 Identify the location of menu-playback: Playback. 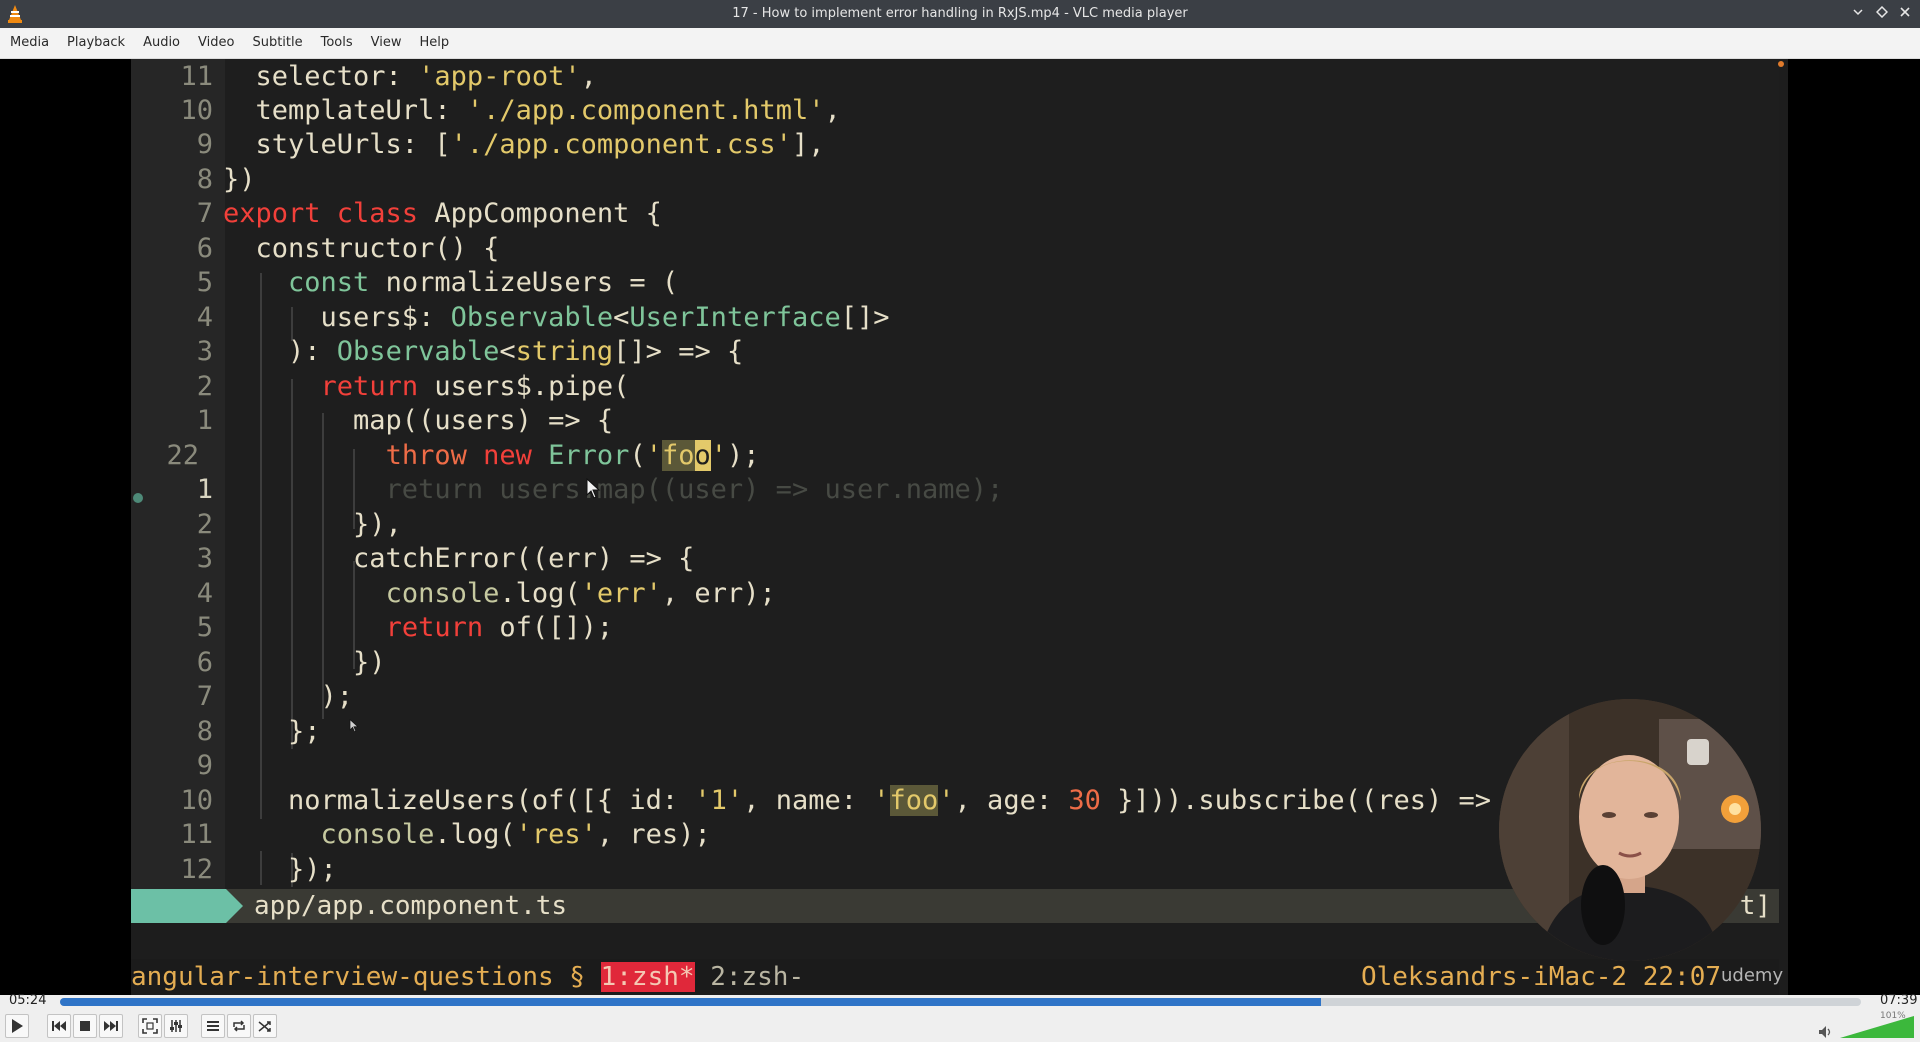
(96, 43).